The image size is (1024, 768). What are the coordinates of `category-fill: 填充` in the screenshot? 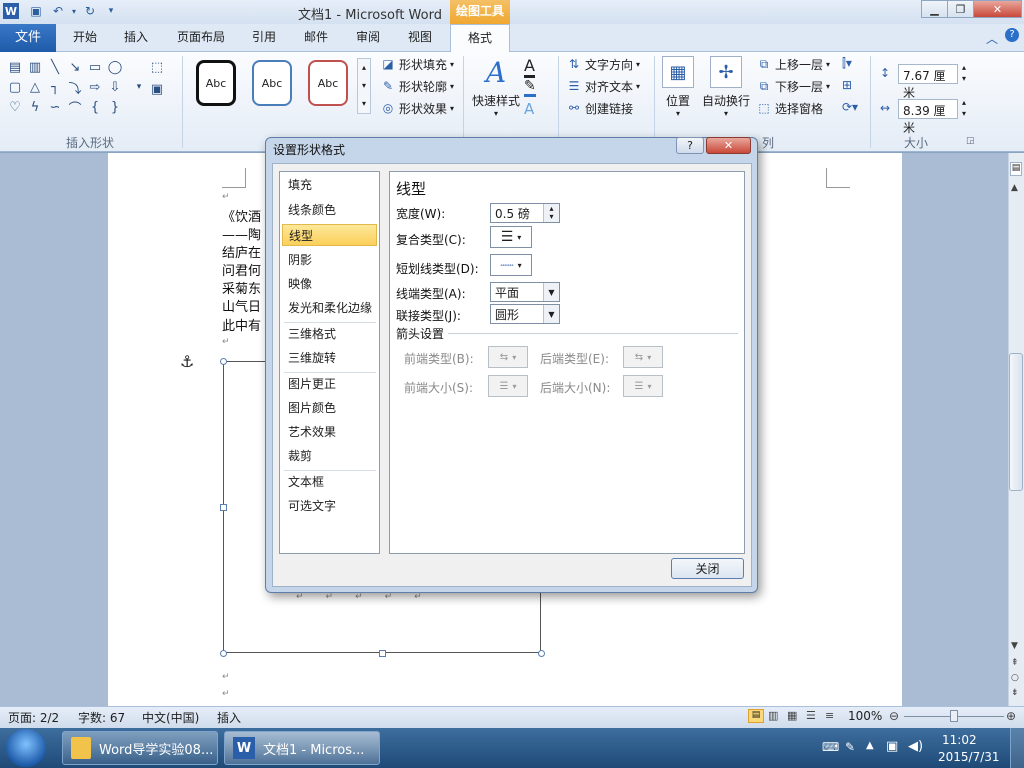 It's located at (329, 185).